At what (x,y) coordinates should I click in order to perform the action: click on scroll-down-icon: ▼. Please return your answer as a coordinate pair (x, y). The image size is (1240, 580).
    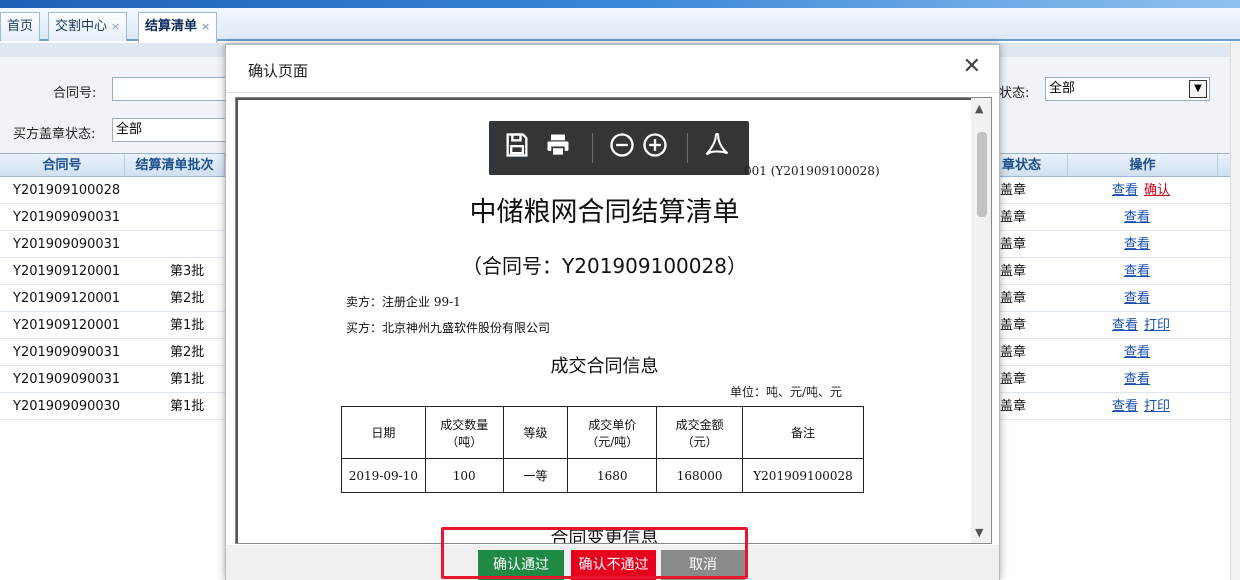
    Looking at the image, I should click on (979, 532).